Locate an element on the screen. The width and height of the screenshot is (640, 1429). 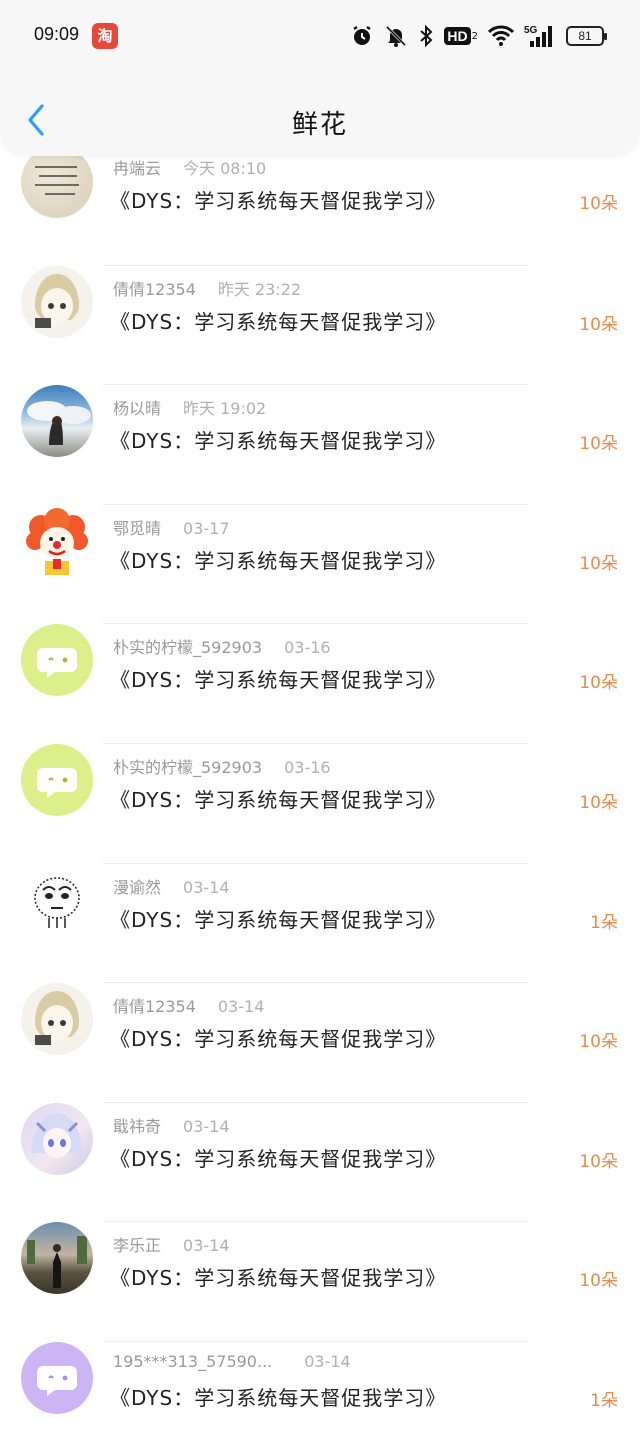
list-item: 冉端云 今天 08:10 《DYS：学习系统每天督促我学习》 10朵 is located at coordinates (320, 206).